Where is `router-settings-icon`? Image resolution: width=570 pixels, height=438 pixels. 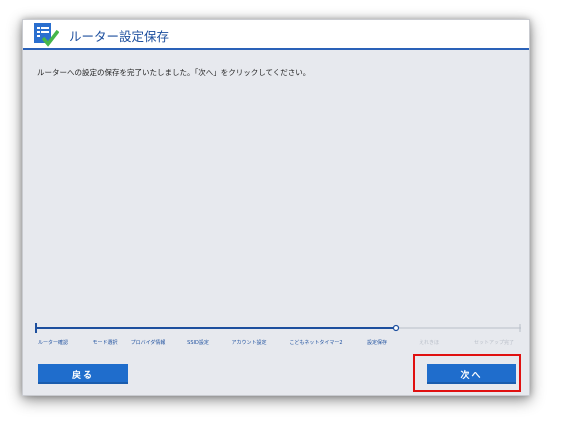 router-settings-icon is located at coordinates (46, 35).